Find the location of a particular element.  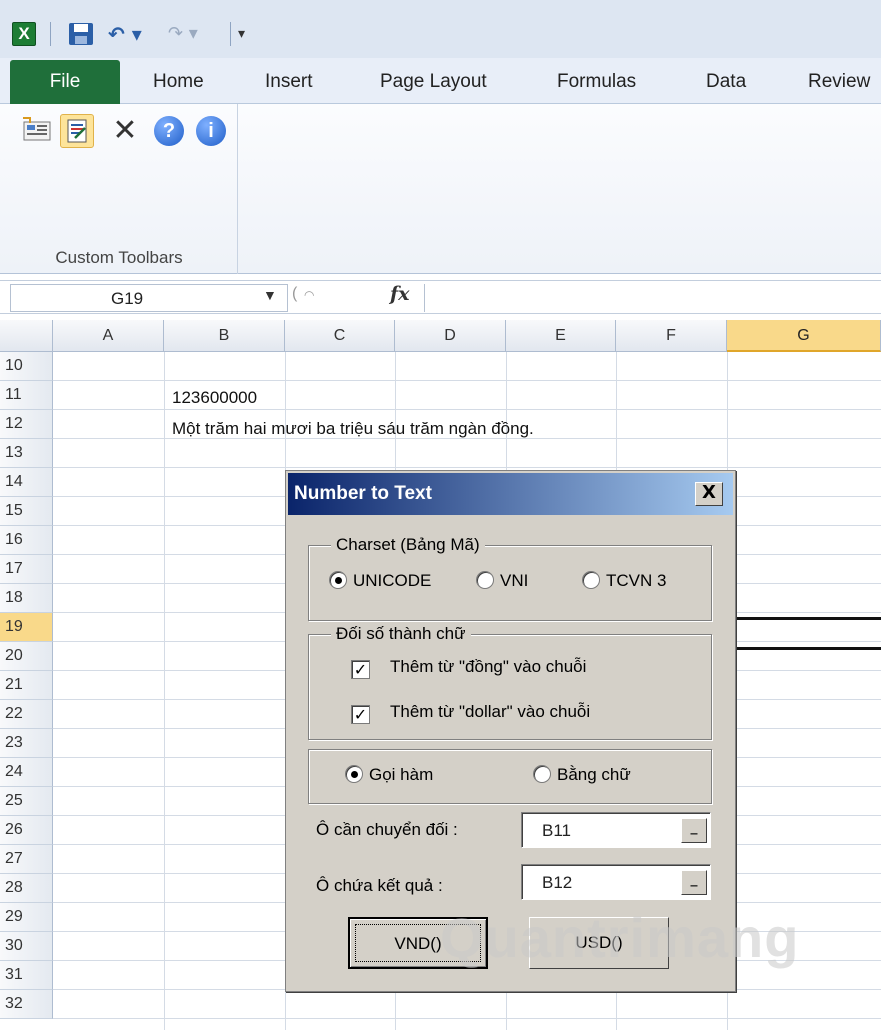

radio-vni: VNI is located at coordinates (502, 581).